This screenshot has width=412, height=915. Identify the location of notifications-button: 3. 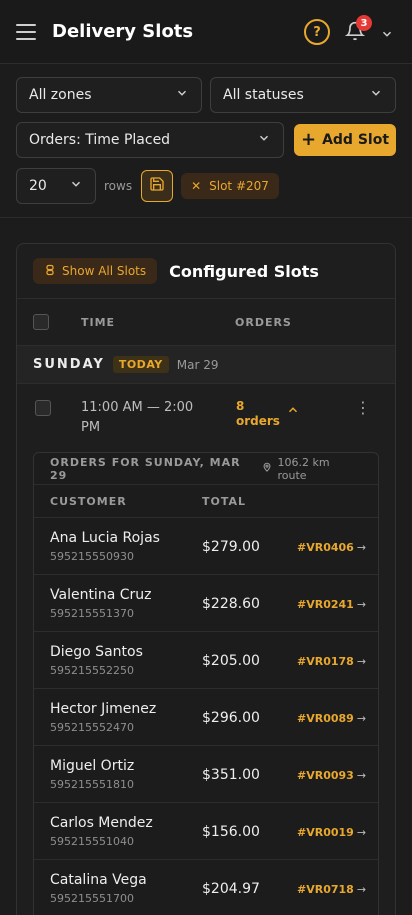
(358, 29).